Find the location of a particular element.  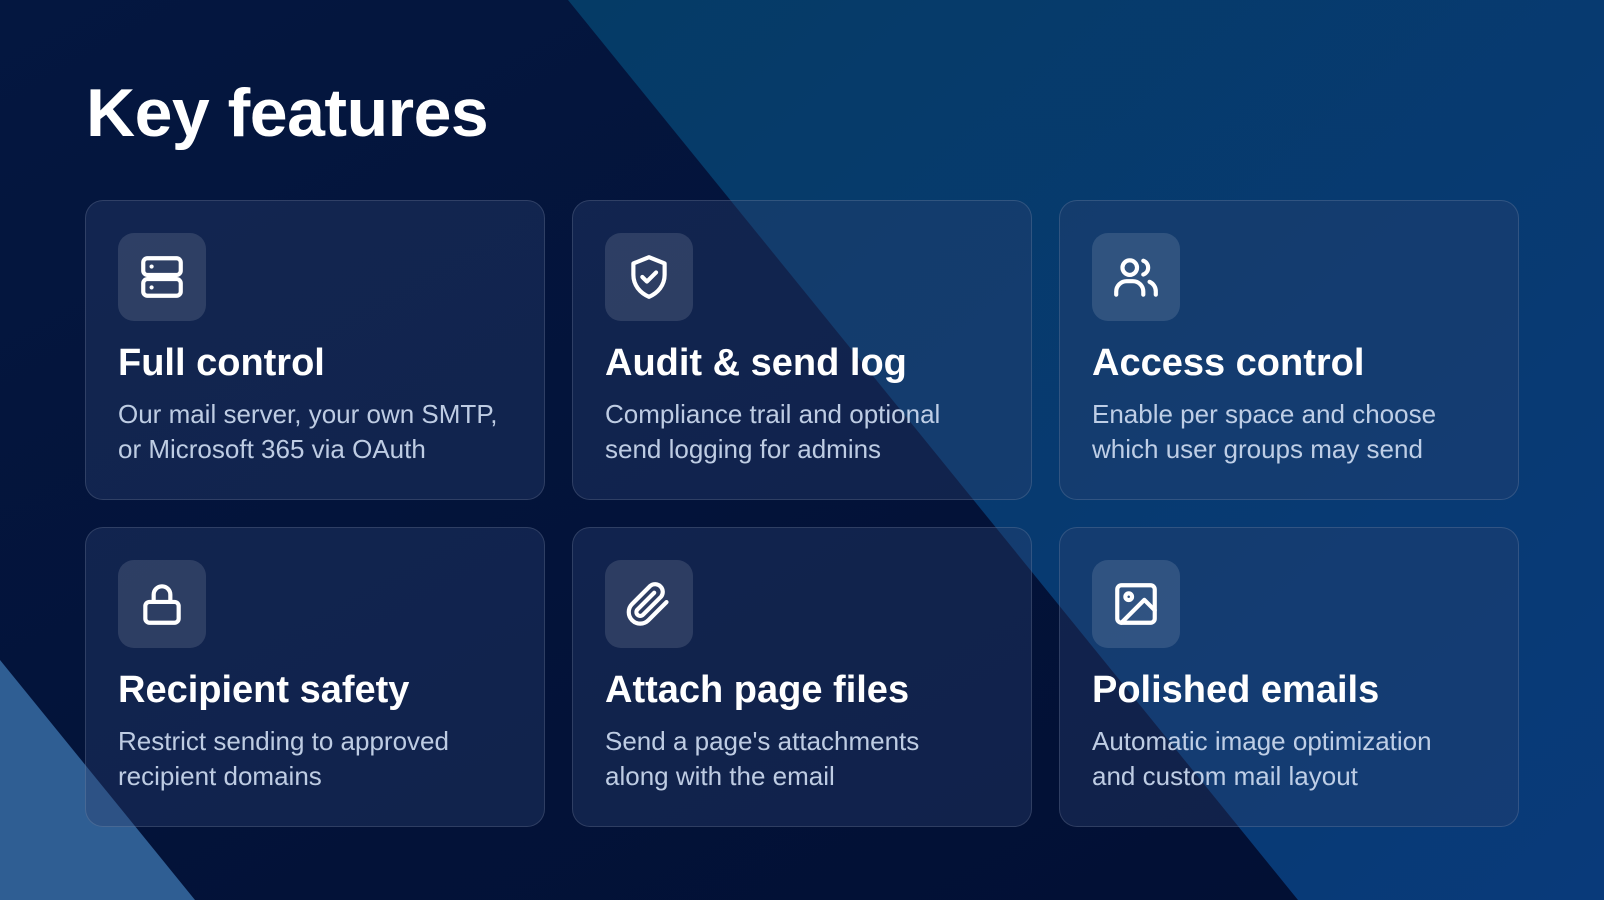

feature-title: Full control is located at coordinates (221, 363).